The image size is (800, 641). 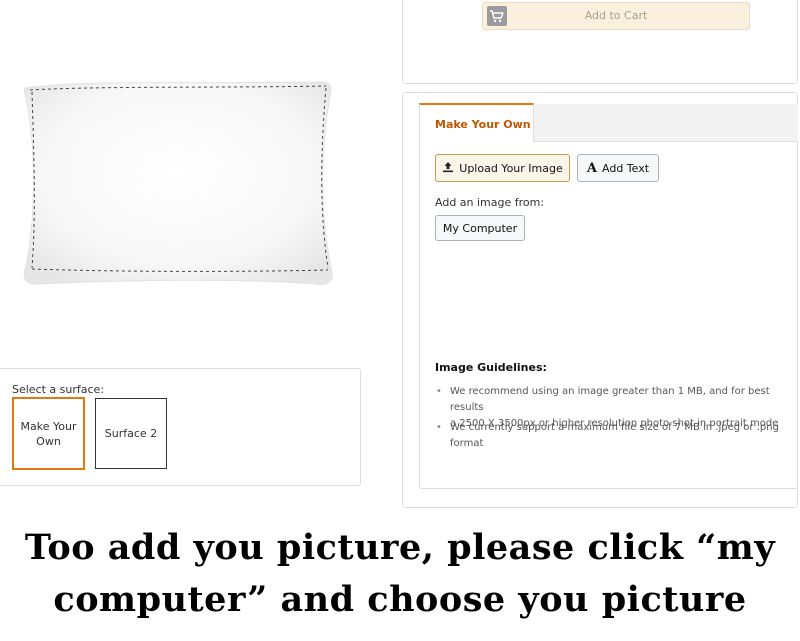 I want to click on tab-label: Make Your Own, so click(x=483, y=124).